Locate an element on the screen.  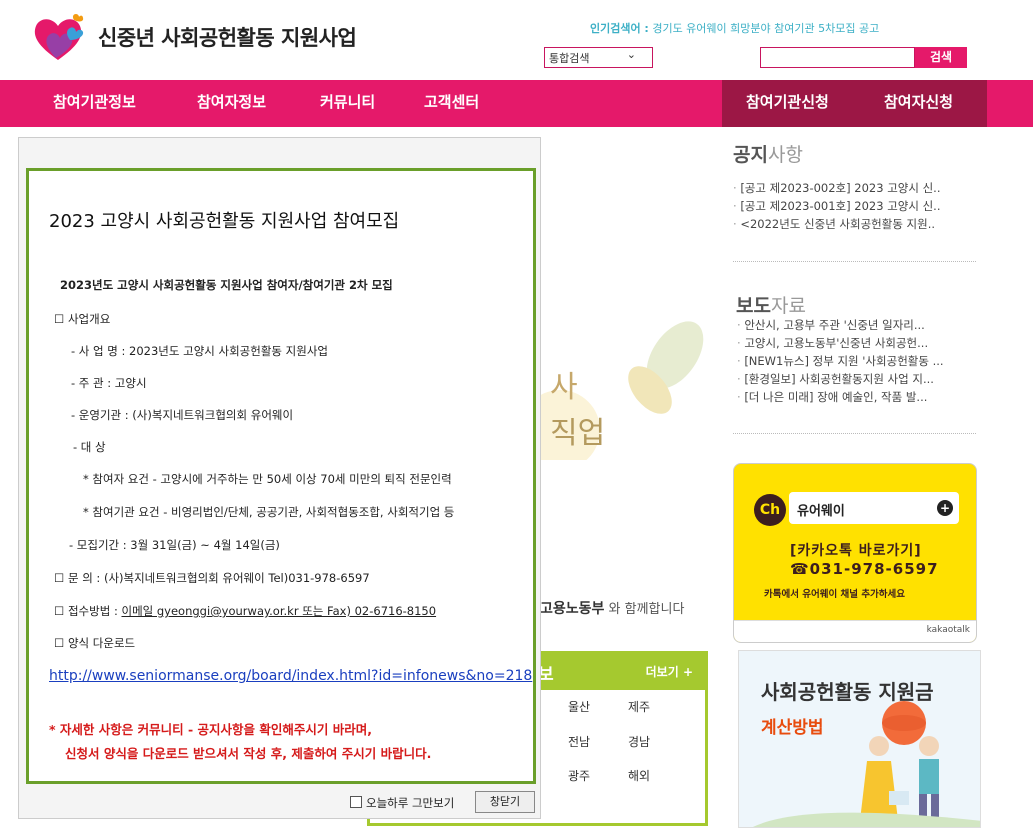
popup-notice-2: 신청서 양식을 다운로드 받으셔서 작성 후, 제출하여 주시기 바랍니다. is located at coordinates (248, 753).